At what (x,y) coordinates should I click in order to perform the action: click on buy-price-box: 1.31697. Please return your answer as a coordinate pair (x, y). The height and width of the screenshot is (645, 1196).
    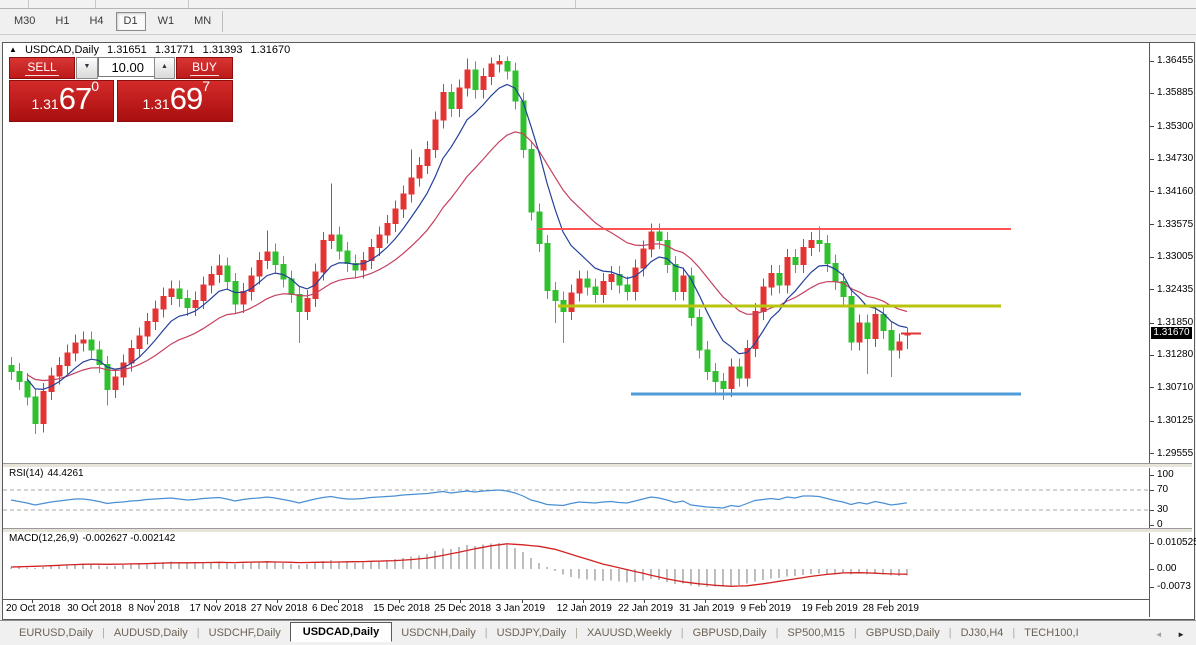
    Looking at the image, I should click on (175, 100).